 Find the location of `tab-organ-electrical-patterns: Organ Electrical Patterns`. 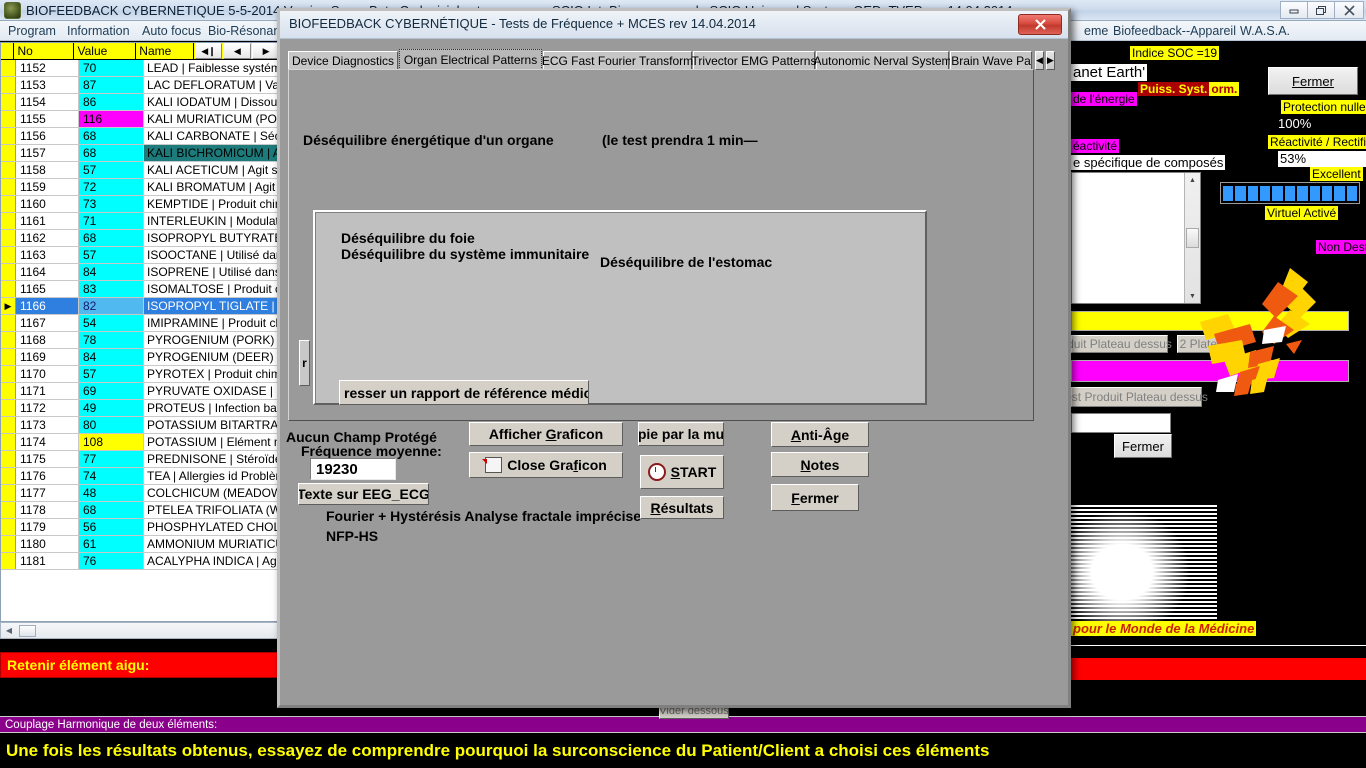

tab-organ-electrical-patterns: Organ Electrical Patterns is located at coordinates (470, 59).